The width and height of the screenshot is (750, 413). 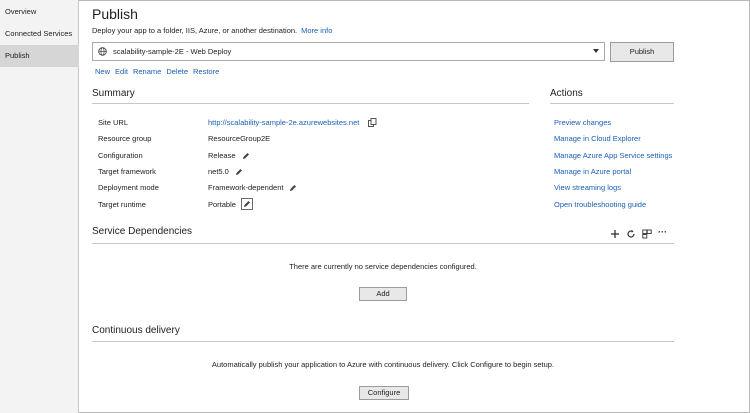 I want to click on profile-actions: New Edit Rename Delete Restore, so click(x=159, y=71).